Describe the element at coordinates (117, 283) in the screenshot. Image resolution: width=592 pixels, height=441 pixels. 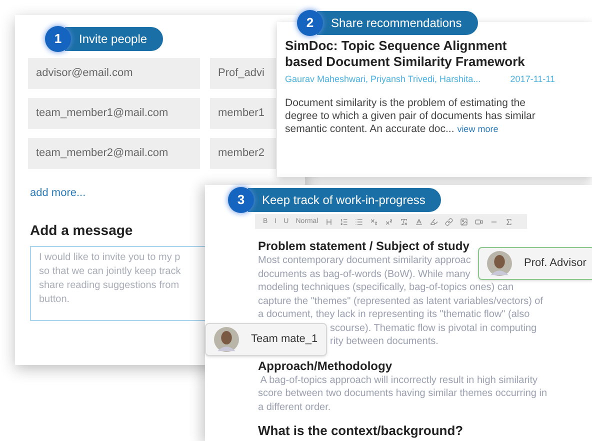
I see `message-field: I would like to invite you to my p so that we can jointly keep track share reading suggestions from button.` at that location.